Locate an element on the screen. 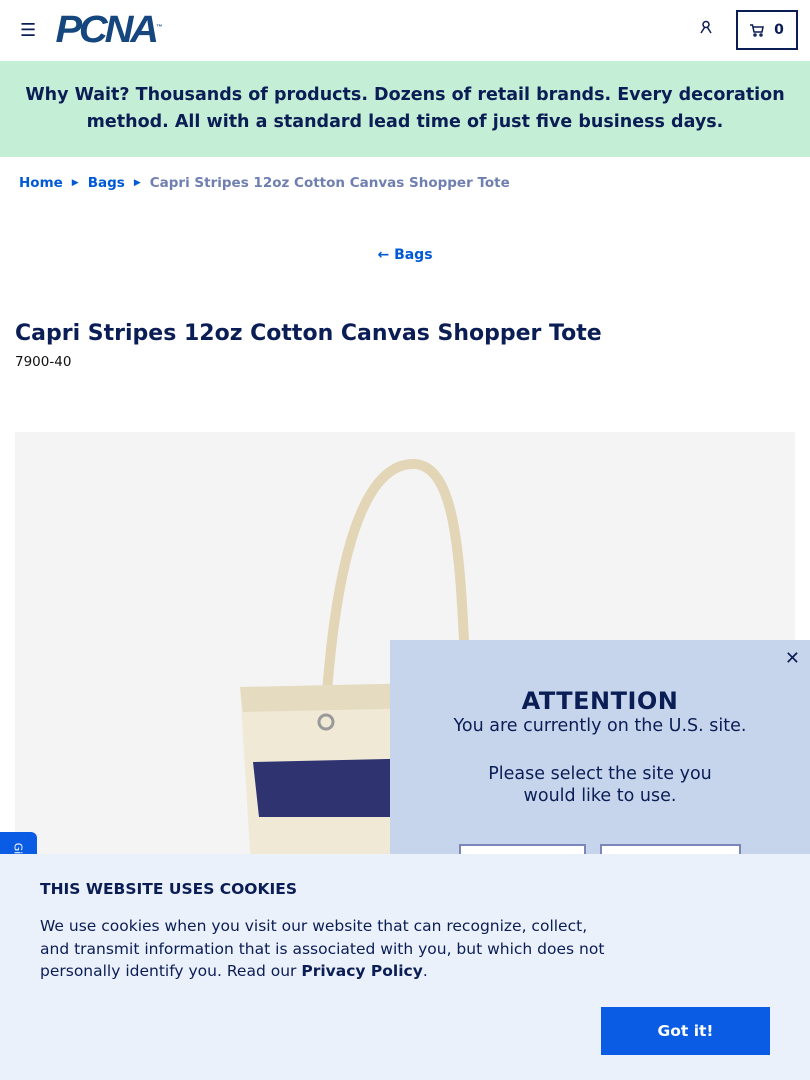 The width and height of the screenshot is (810, 1080). back-link: ← Bags is located at coordinates (405, 255).